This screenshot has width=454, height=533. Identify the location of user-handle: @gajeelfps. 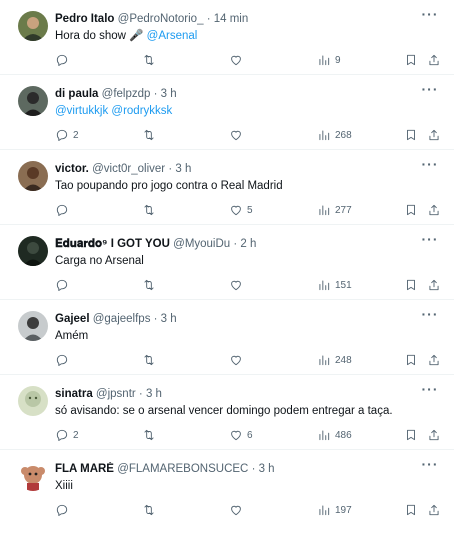
(122, 319).